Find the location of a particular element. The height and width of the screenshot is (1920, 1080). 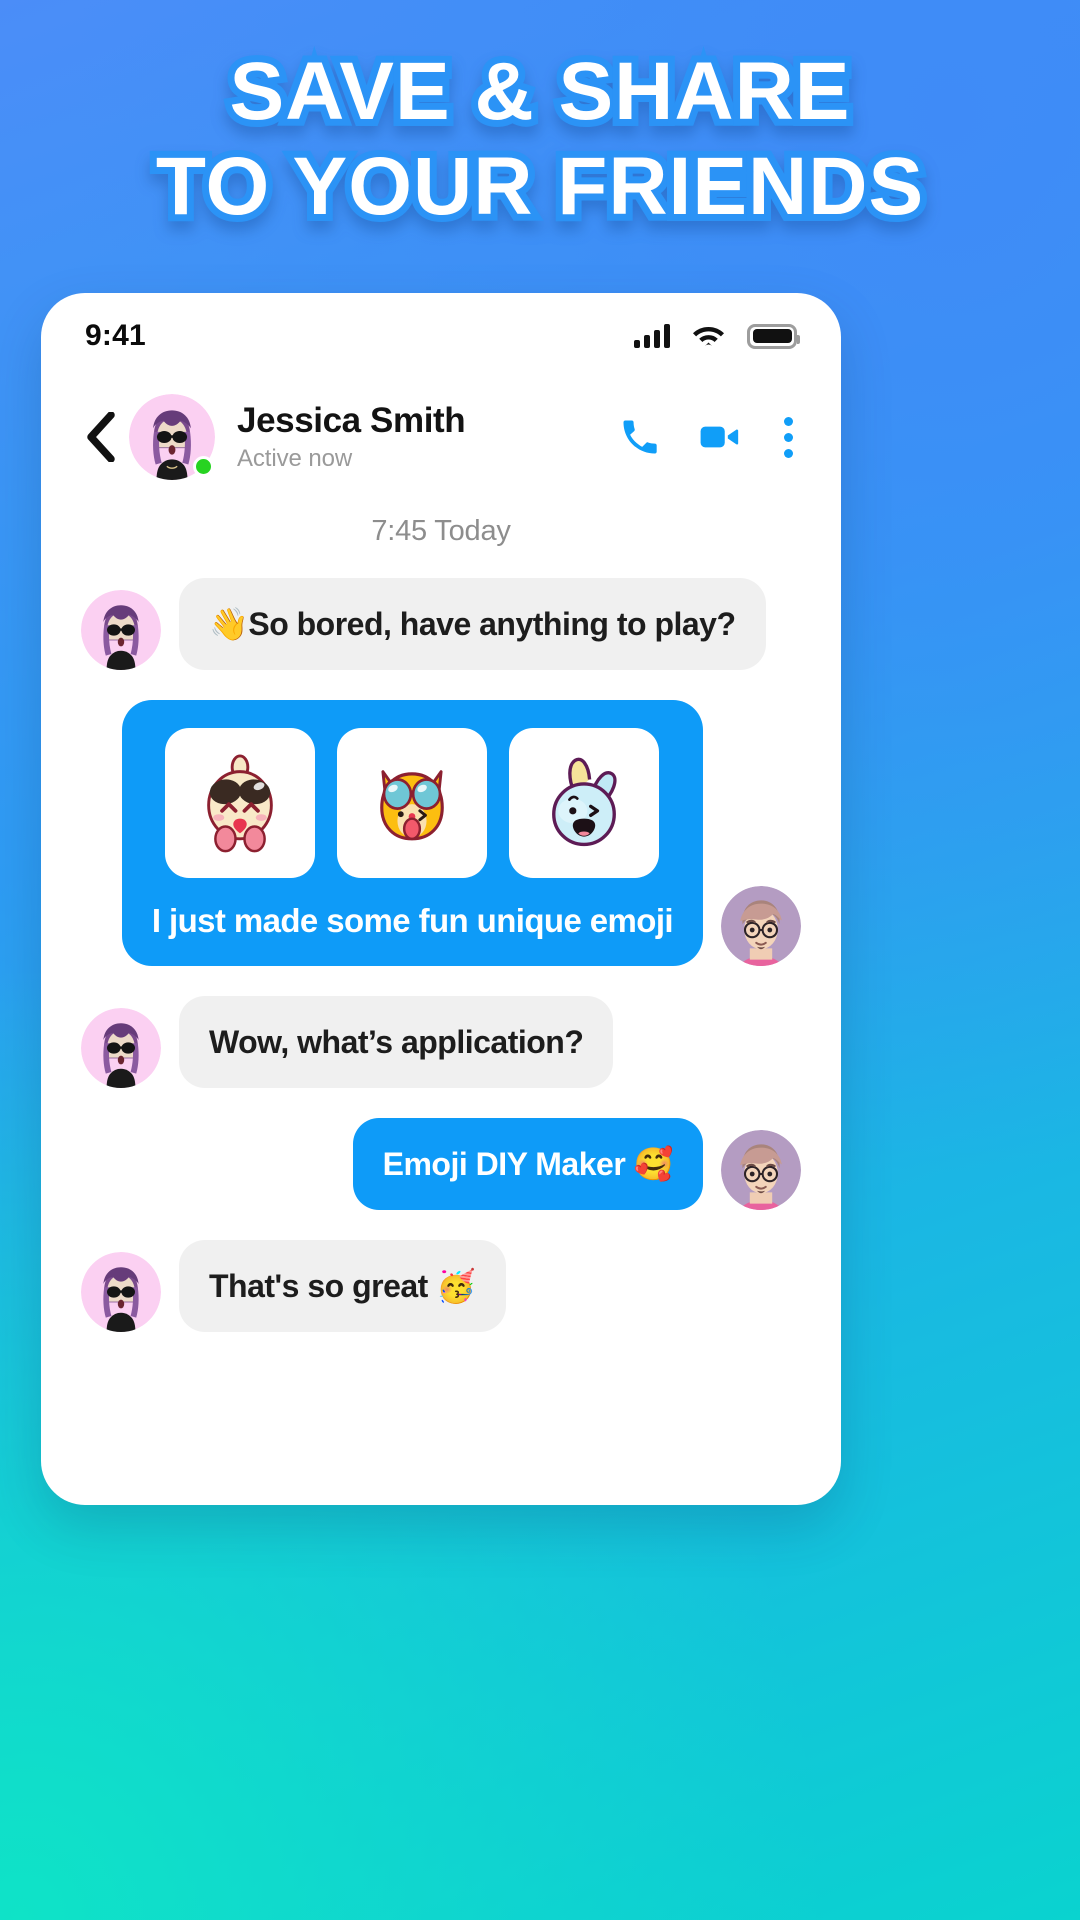

wifi-icon is located at coordinates (708, 336).